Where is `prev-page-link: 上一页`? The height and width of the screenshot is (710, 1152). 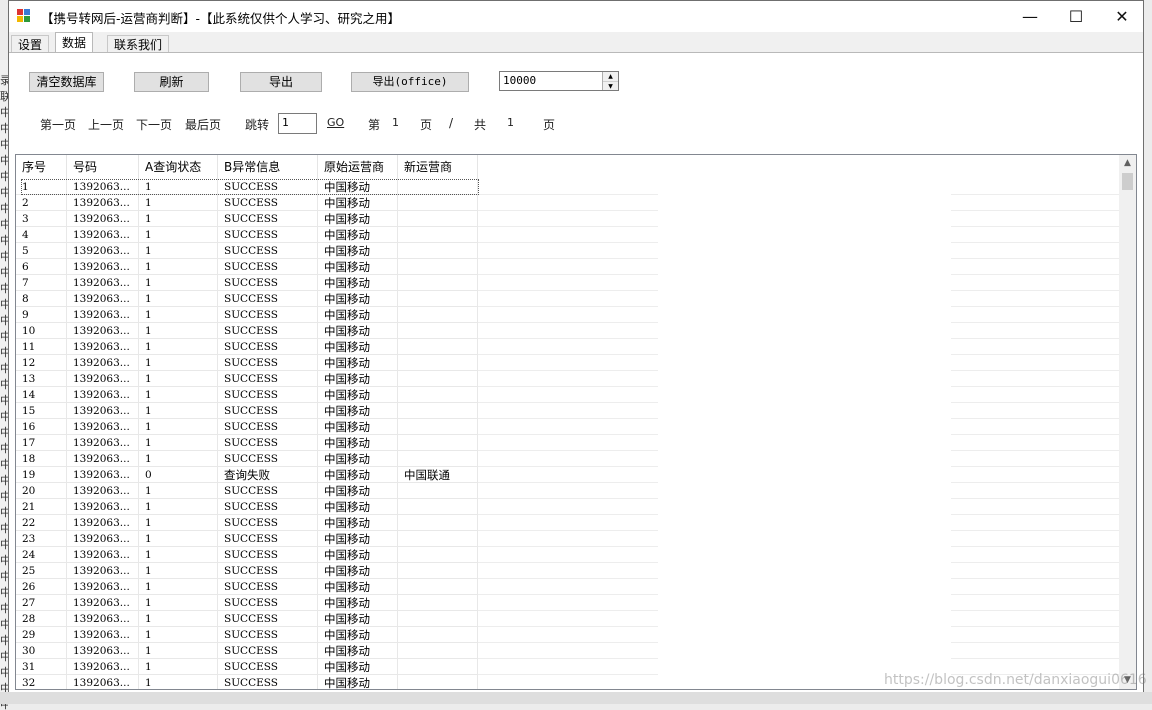
prev-page-link: 上一页 is located at coordinates (106, 124).